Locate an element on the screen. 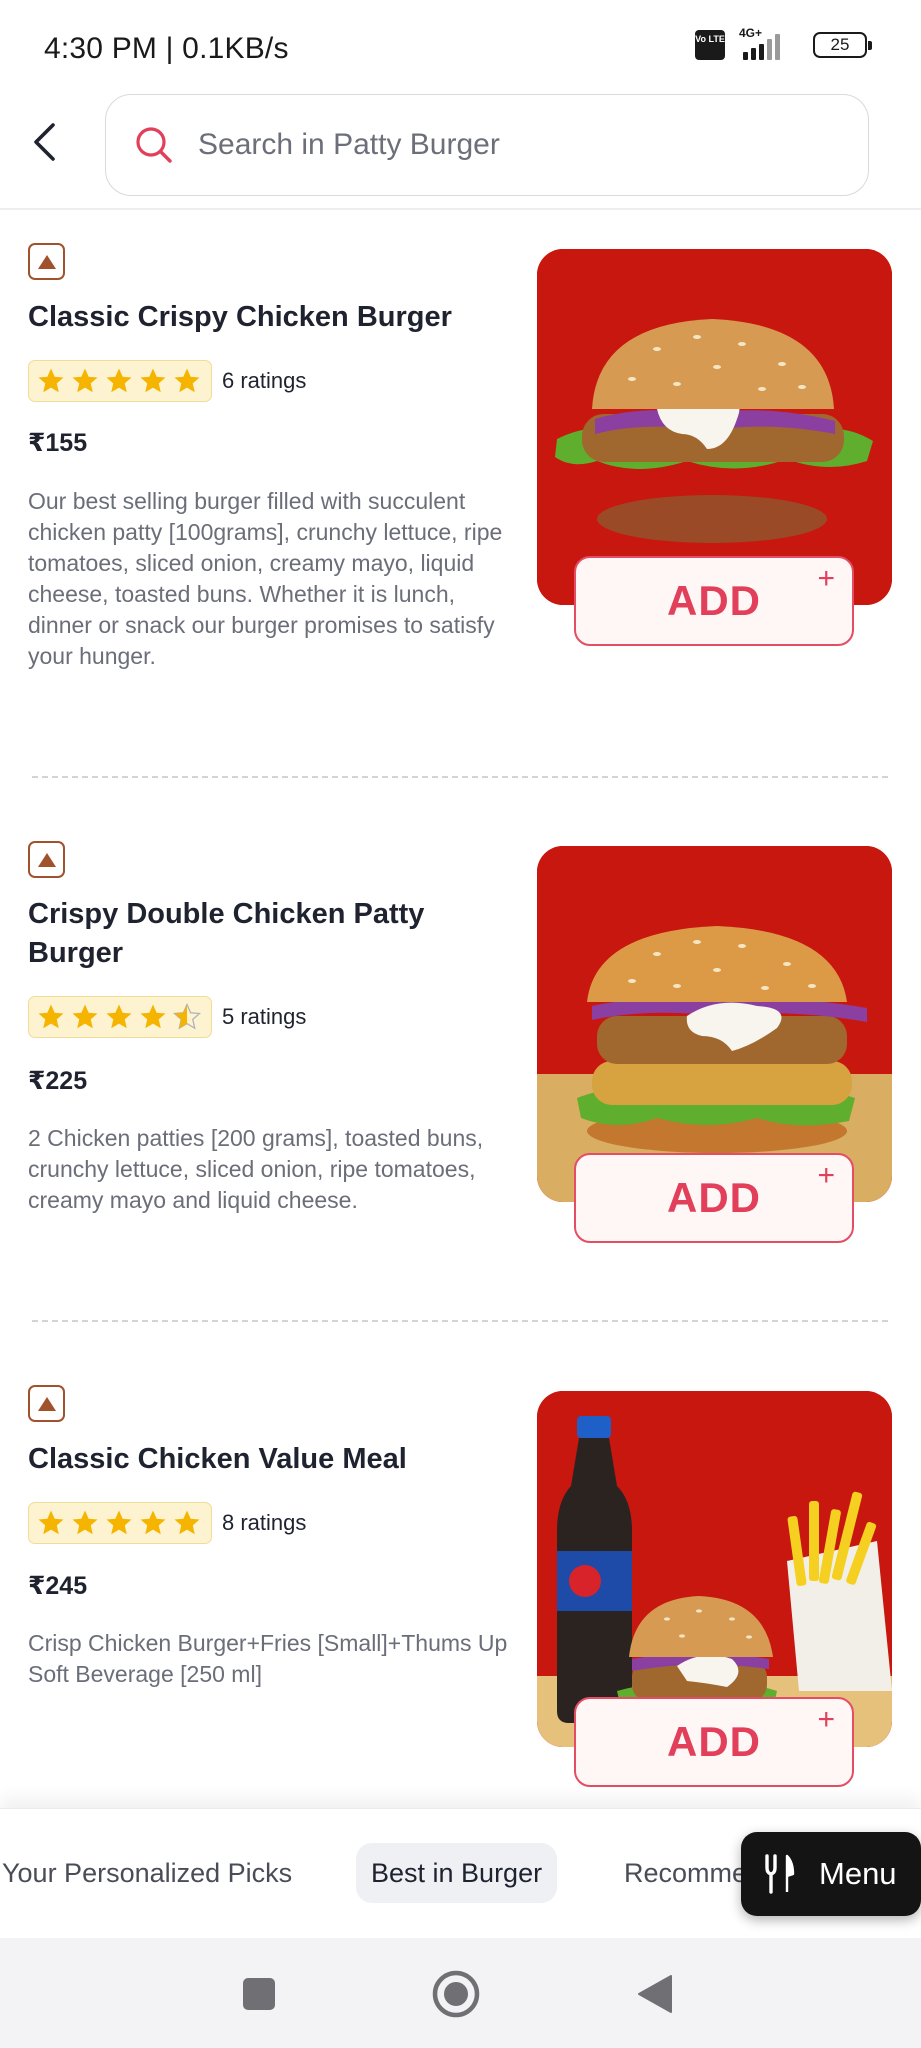  rating-stars is located at coordinates (120, 1523).